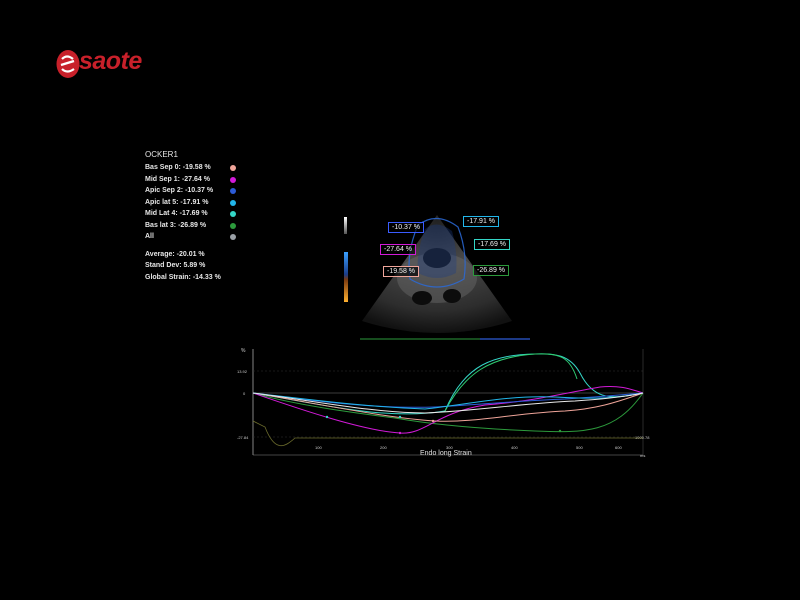  What do you see at coordinates (481, 221) in the screenshot?
I see `echo-strain-label: -17.91 %` at bounding box center [481, 221].